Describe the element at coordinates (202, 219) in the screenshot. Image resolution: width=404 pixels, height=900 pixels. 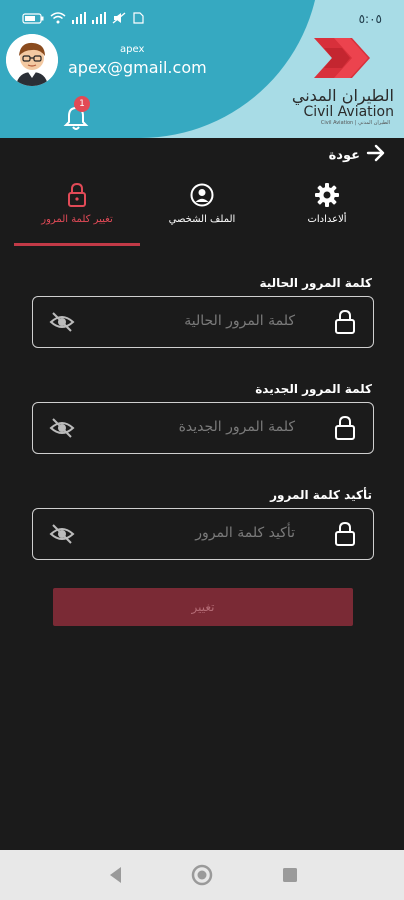
I see `tab-label: الملف الشخصي` at that location.